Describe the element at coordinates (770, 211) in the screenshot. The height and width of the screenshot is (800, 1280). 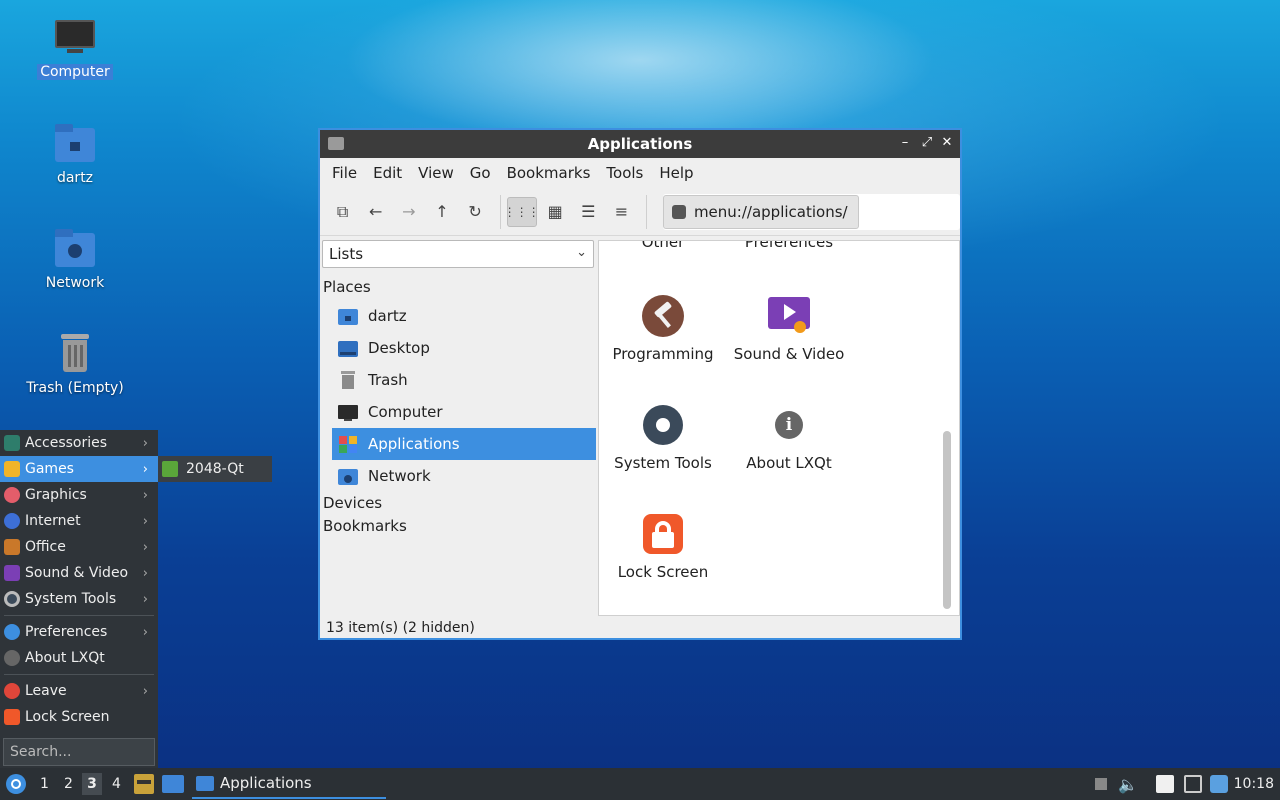
I see `path-text: menu://applications/` at that location.